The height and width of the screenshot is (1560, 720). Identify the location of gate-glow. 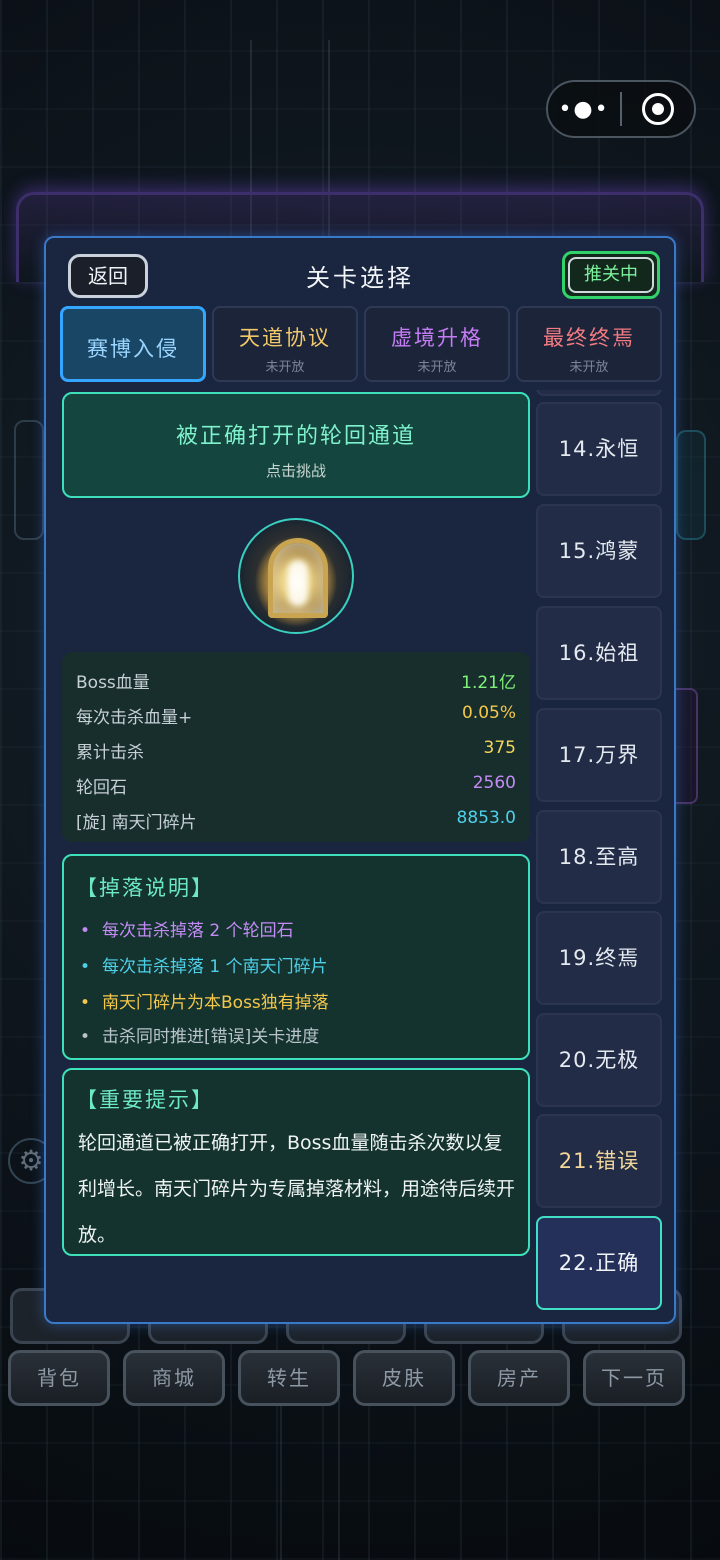
(298, 583).